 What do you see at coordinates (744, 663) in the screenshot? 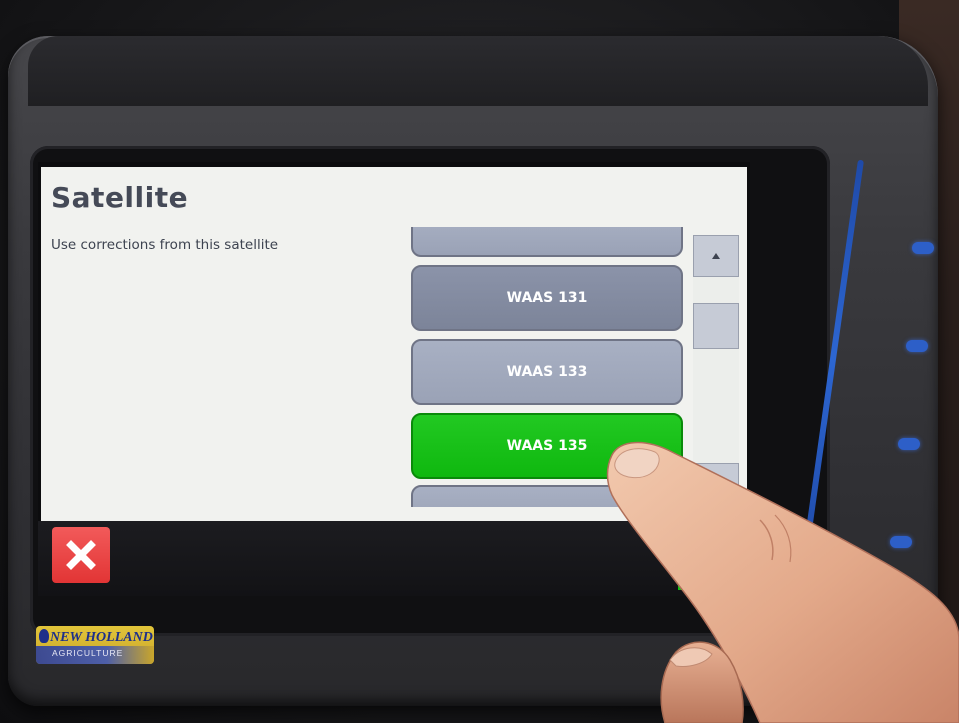
I see `model-number: 750` at bounding box center [744, 663].